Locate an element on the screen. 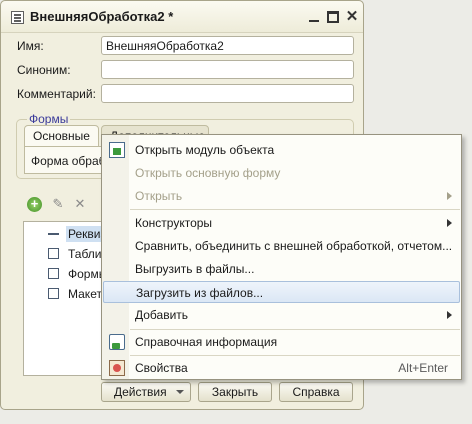 This screenshot has width=472, height=424. tree-item-forms: Формы is located at coordinates (64, 274).